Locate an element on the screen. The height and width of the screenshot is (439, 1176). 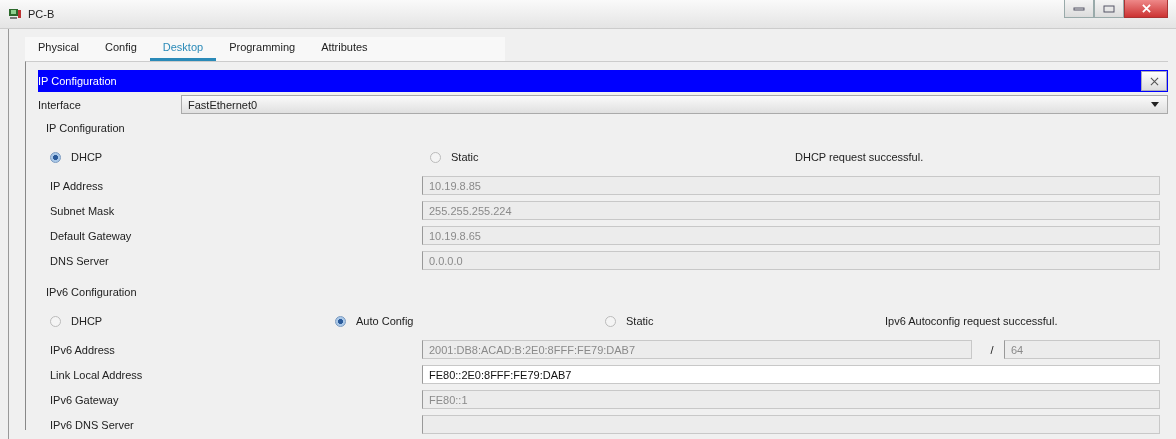
minimize-button is located at coordinates (1079, 9).